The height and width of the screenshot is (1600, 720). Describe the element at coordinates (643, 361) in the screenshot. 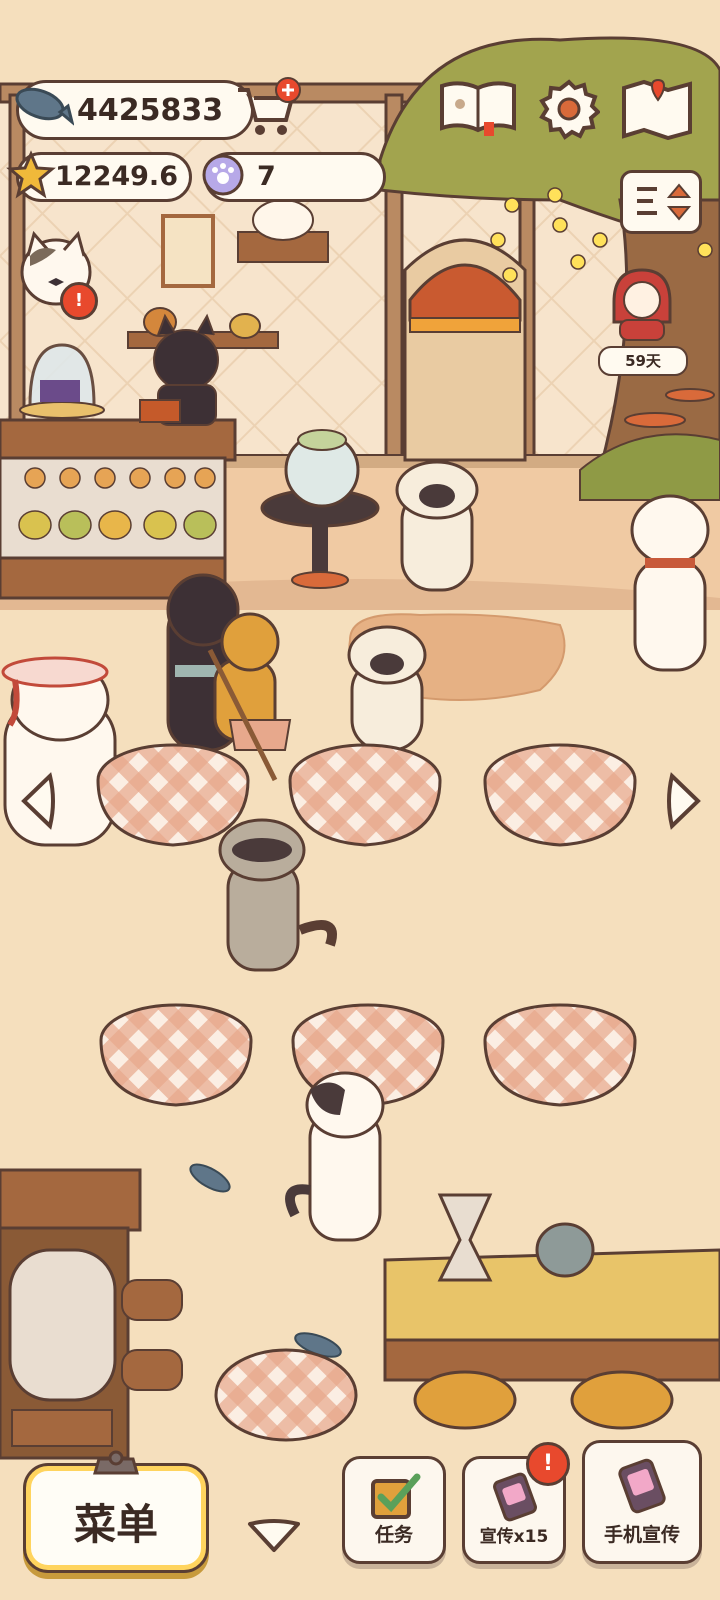

I see `event-days-remaining: 59天` at that location.